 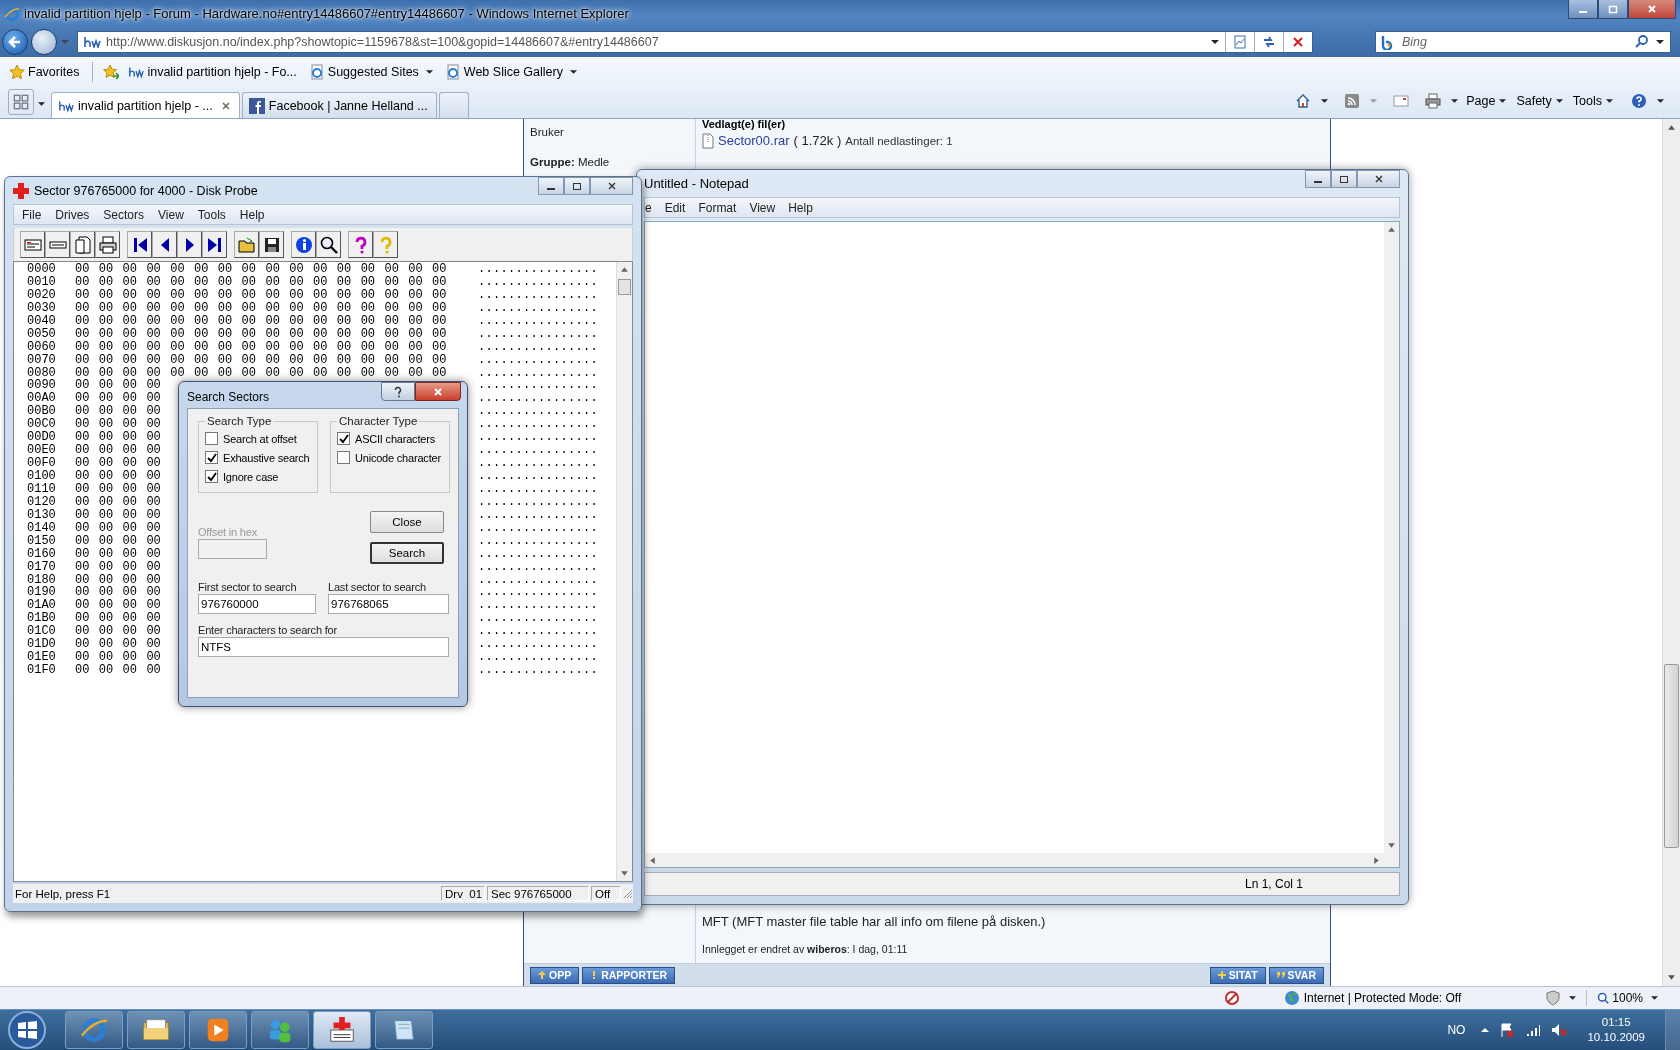 I want to click on quick-tabs-icon, so click(x=21, y=102).